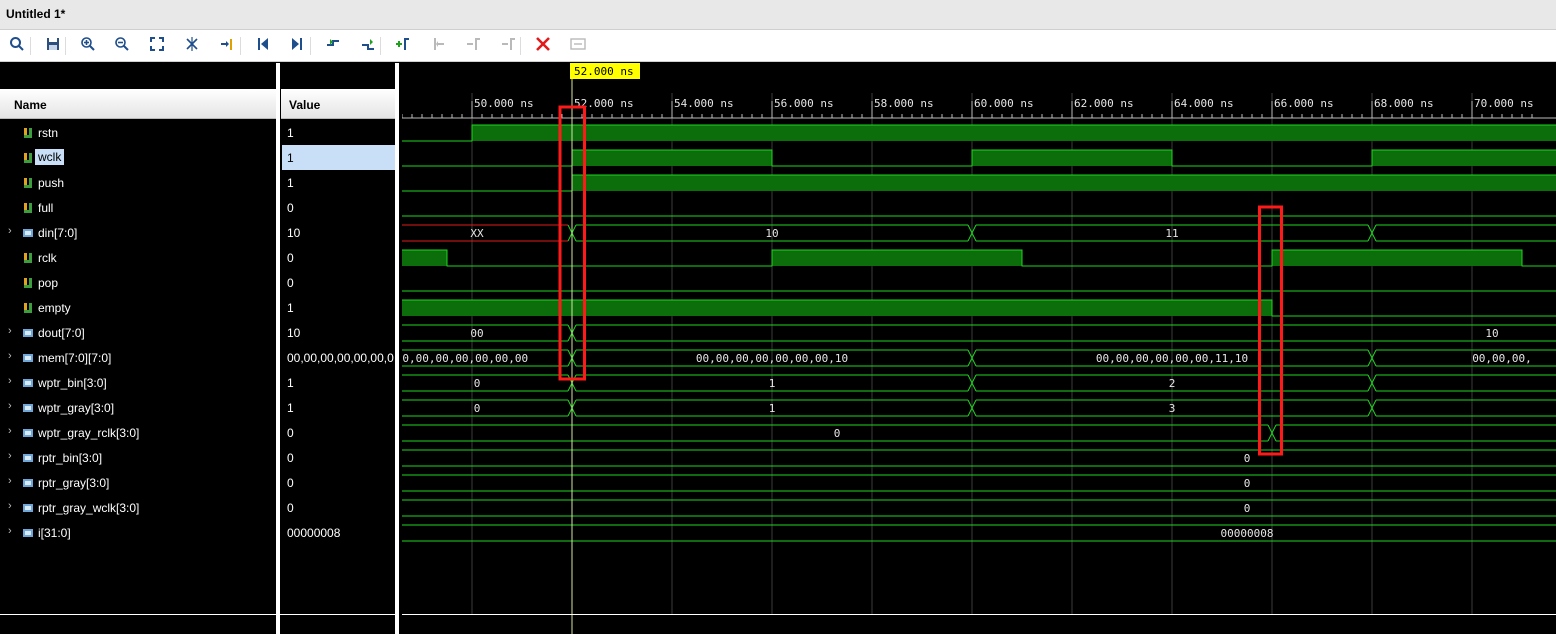 Image resolution: width=1556 pixels, height=634 pixels. What do you see at coordinates (778, 46) in the screenshot?
I see `toolbar` at bounding box center [778, 46].